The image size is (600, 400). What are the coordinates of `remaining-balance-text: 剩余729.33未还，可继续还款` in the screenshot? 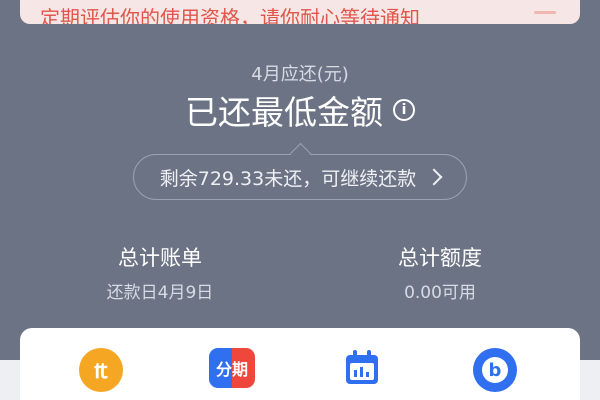 It's located at (288, 178).